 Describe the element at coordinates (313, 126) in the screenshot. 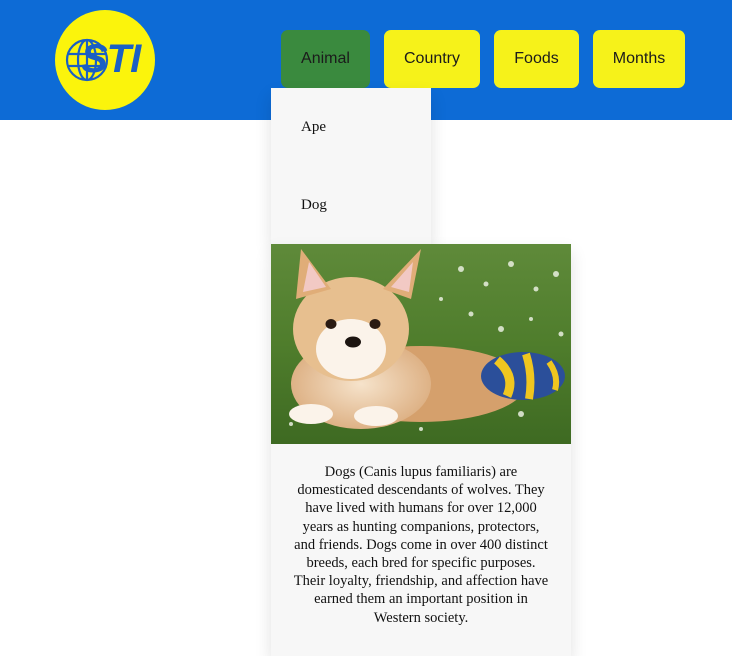

I see `dropdown-item-label: Ape` at that location.